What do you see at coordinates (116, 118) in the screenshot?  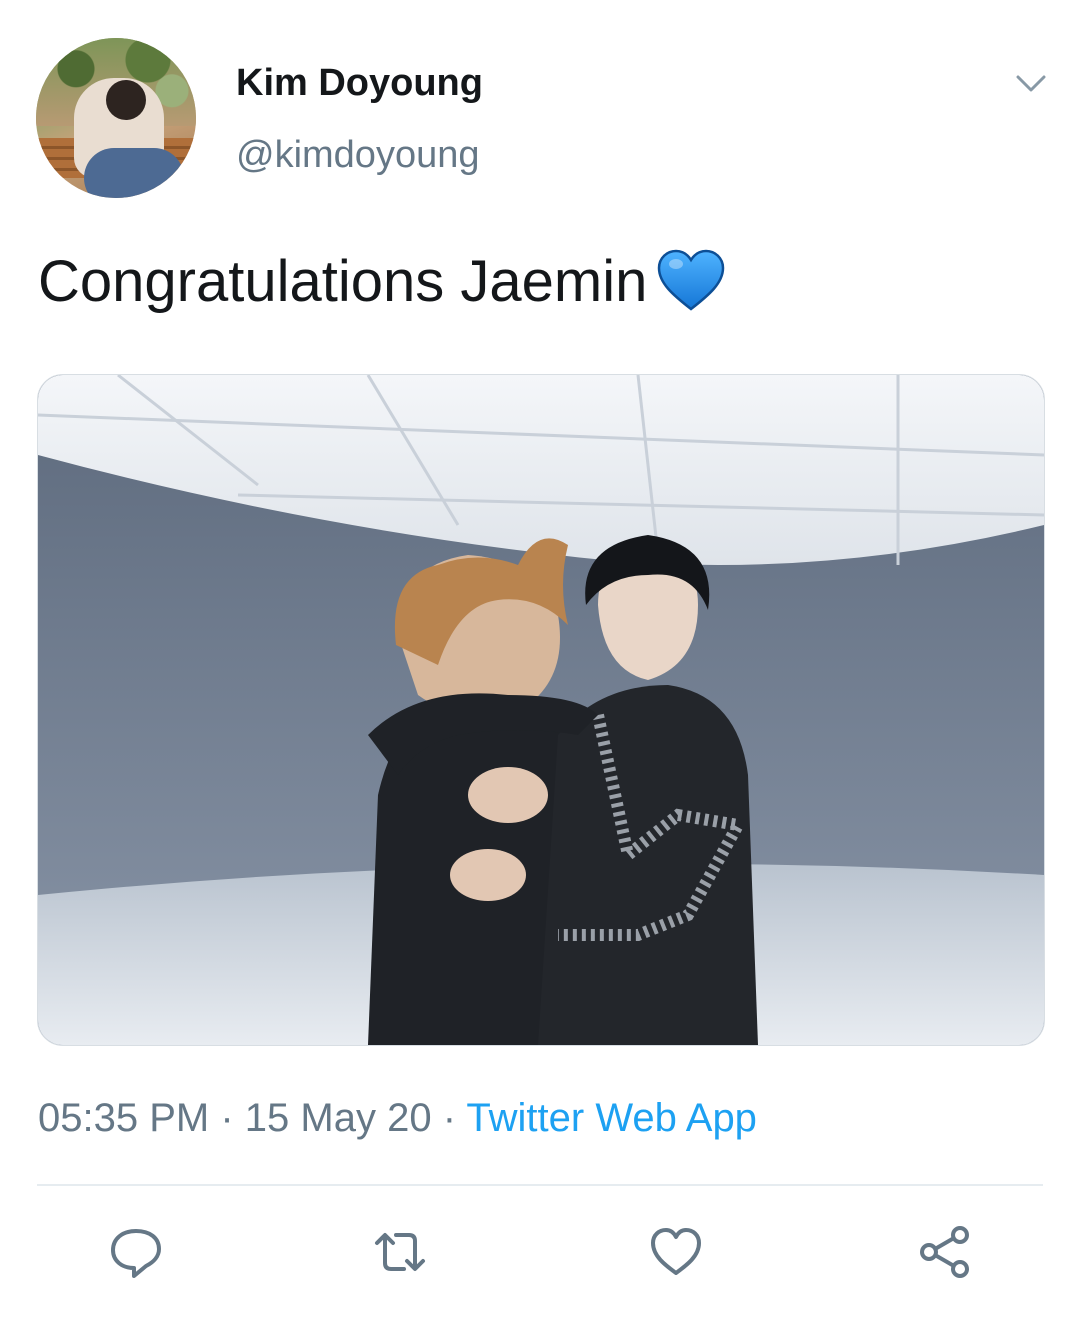 I see `author-avatar` at bounding box center [116, 118].